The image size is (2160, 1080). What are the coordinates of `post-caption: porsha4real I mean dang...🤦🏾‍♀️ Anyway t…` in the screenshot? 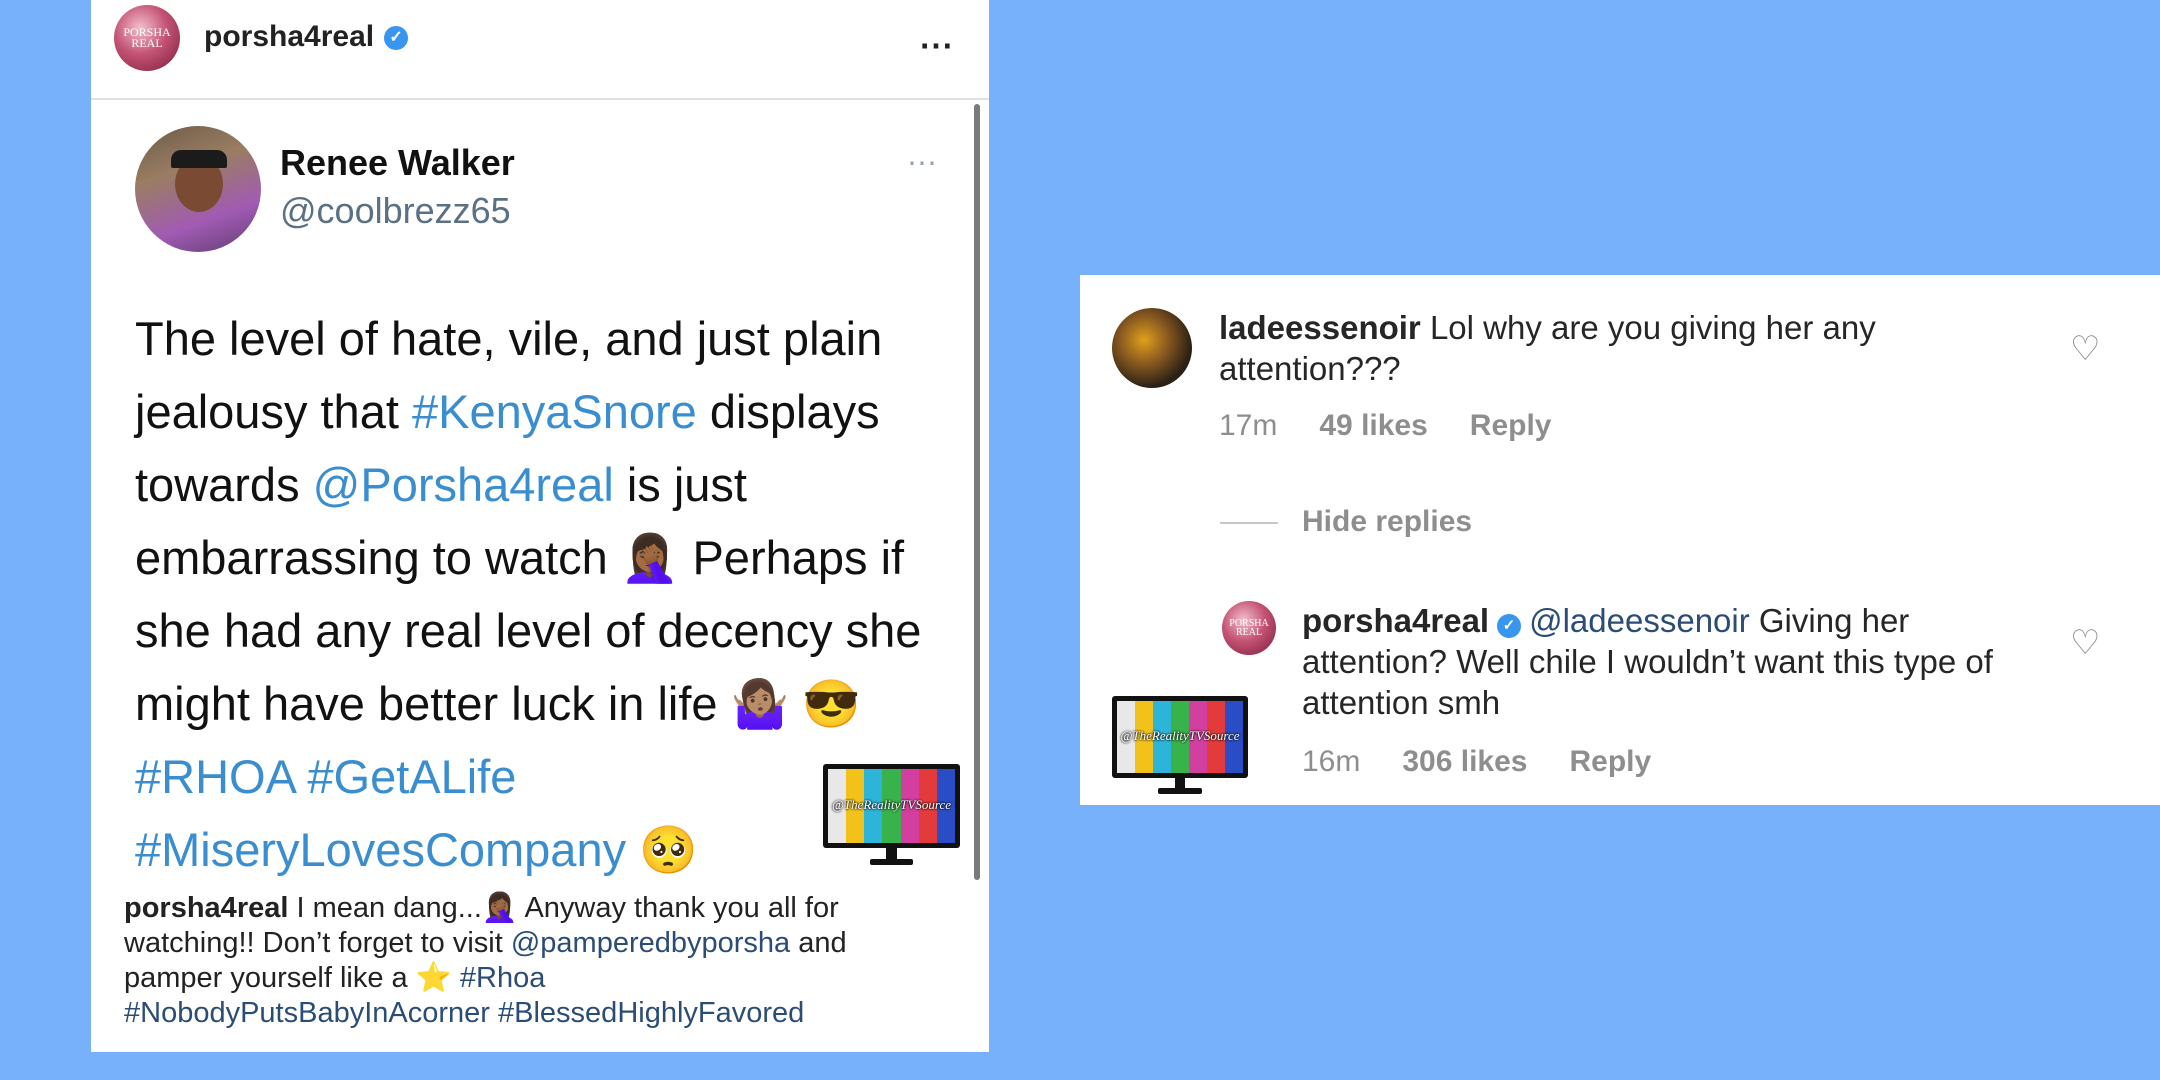 It's located at (534, 961).